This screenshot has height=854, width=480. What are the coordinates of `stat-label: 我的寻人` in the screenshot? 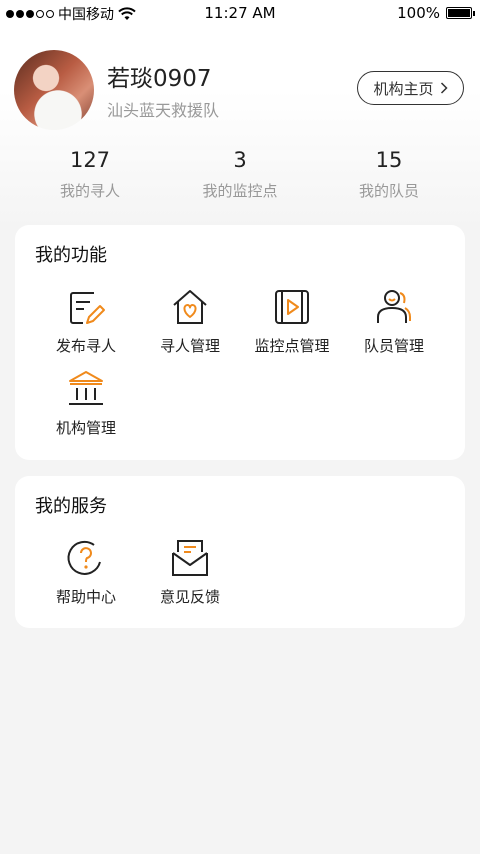 It's located at (89, 191).